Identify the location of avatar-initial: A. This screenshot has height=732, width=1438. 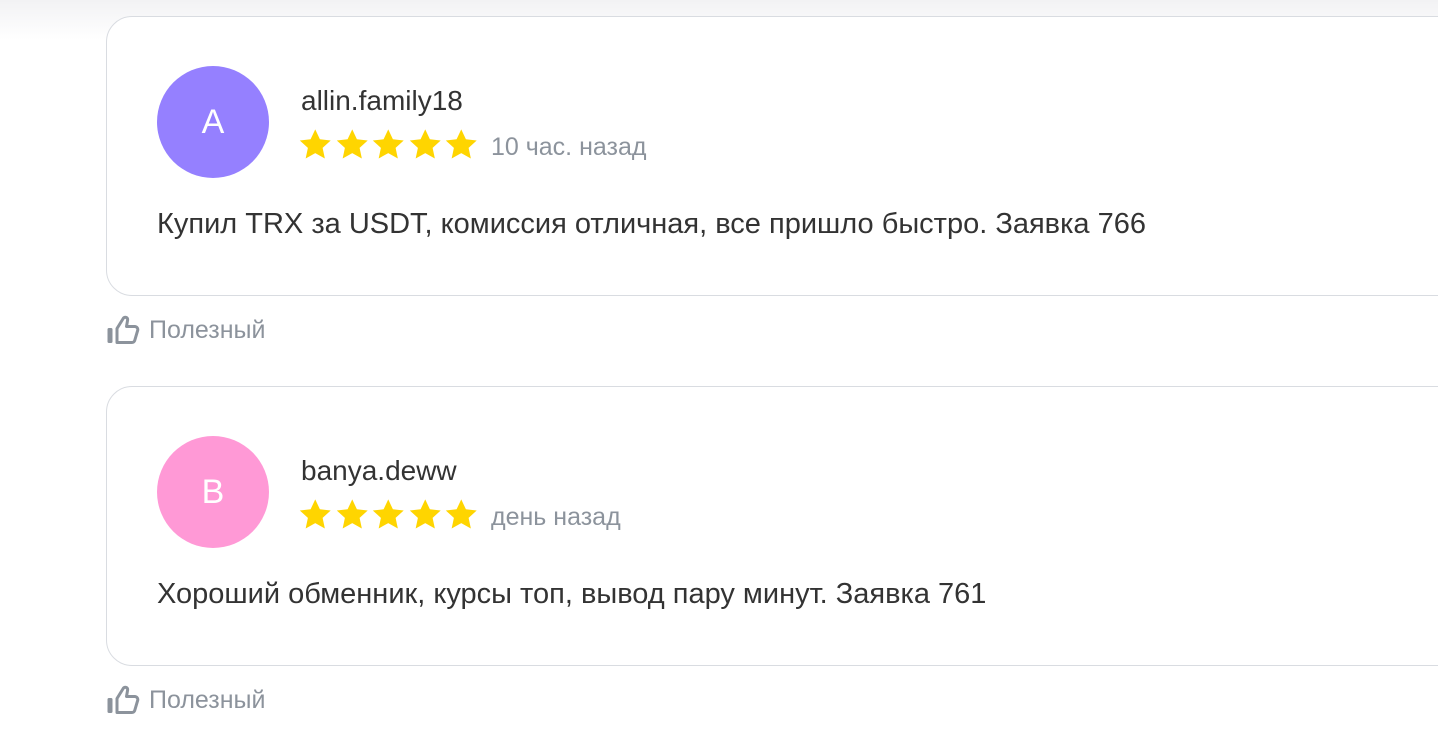
(213, 121).